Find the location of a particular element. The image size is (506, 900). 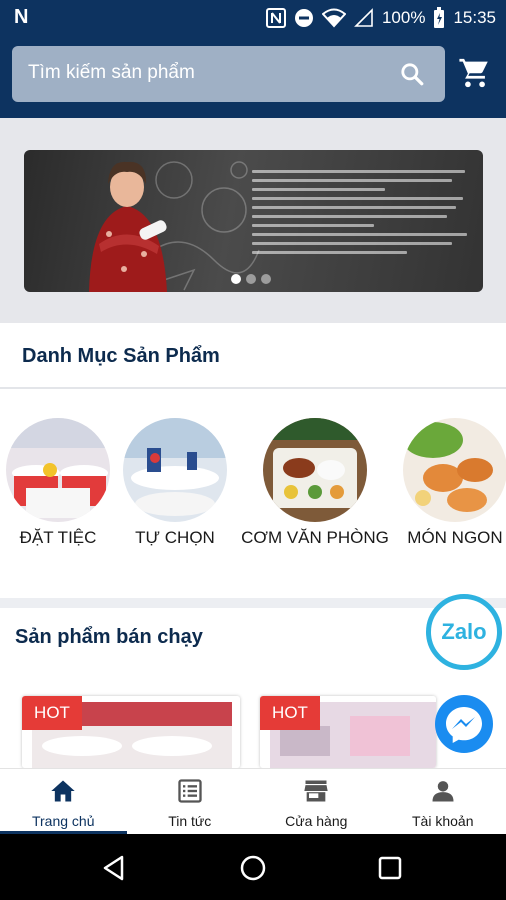

account-icon is located at coordinates (443, 791).